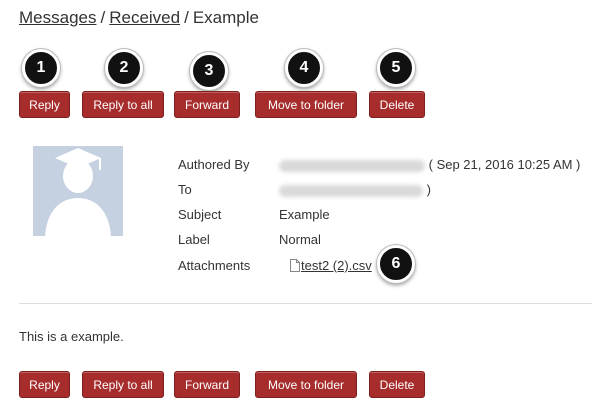 This screenshot has width=600, height=418. What do you see at coordinates (44, 384) in the screenshot?
I see `reply-button-bottom: Reply` at bounding box center [44, 384].